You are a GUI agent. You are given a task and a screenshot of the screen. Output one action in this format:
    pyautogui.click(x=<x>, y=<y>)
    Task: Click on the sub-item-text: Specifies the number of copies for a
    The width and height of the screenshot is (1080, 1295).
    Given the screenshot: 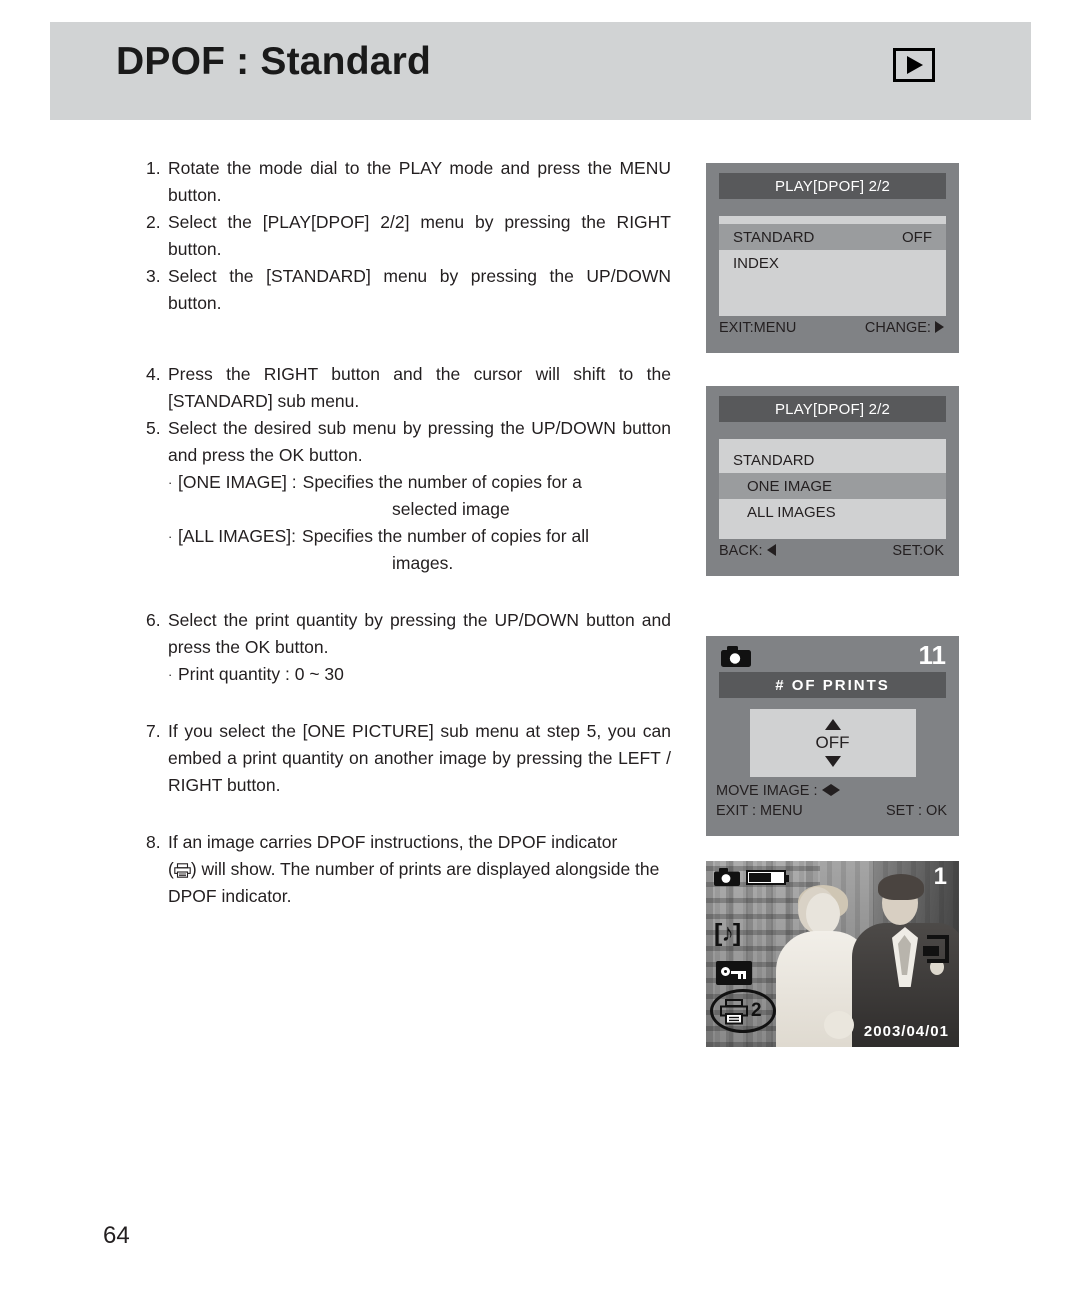 What is the action you would take?
    pyautogui.click(x=442, y=482)
    